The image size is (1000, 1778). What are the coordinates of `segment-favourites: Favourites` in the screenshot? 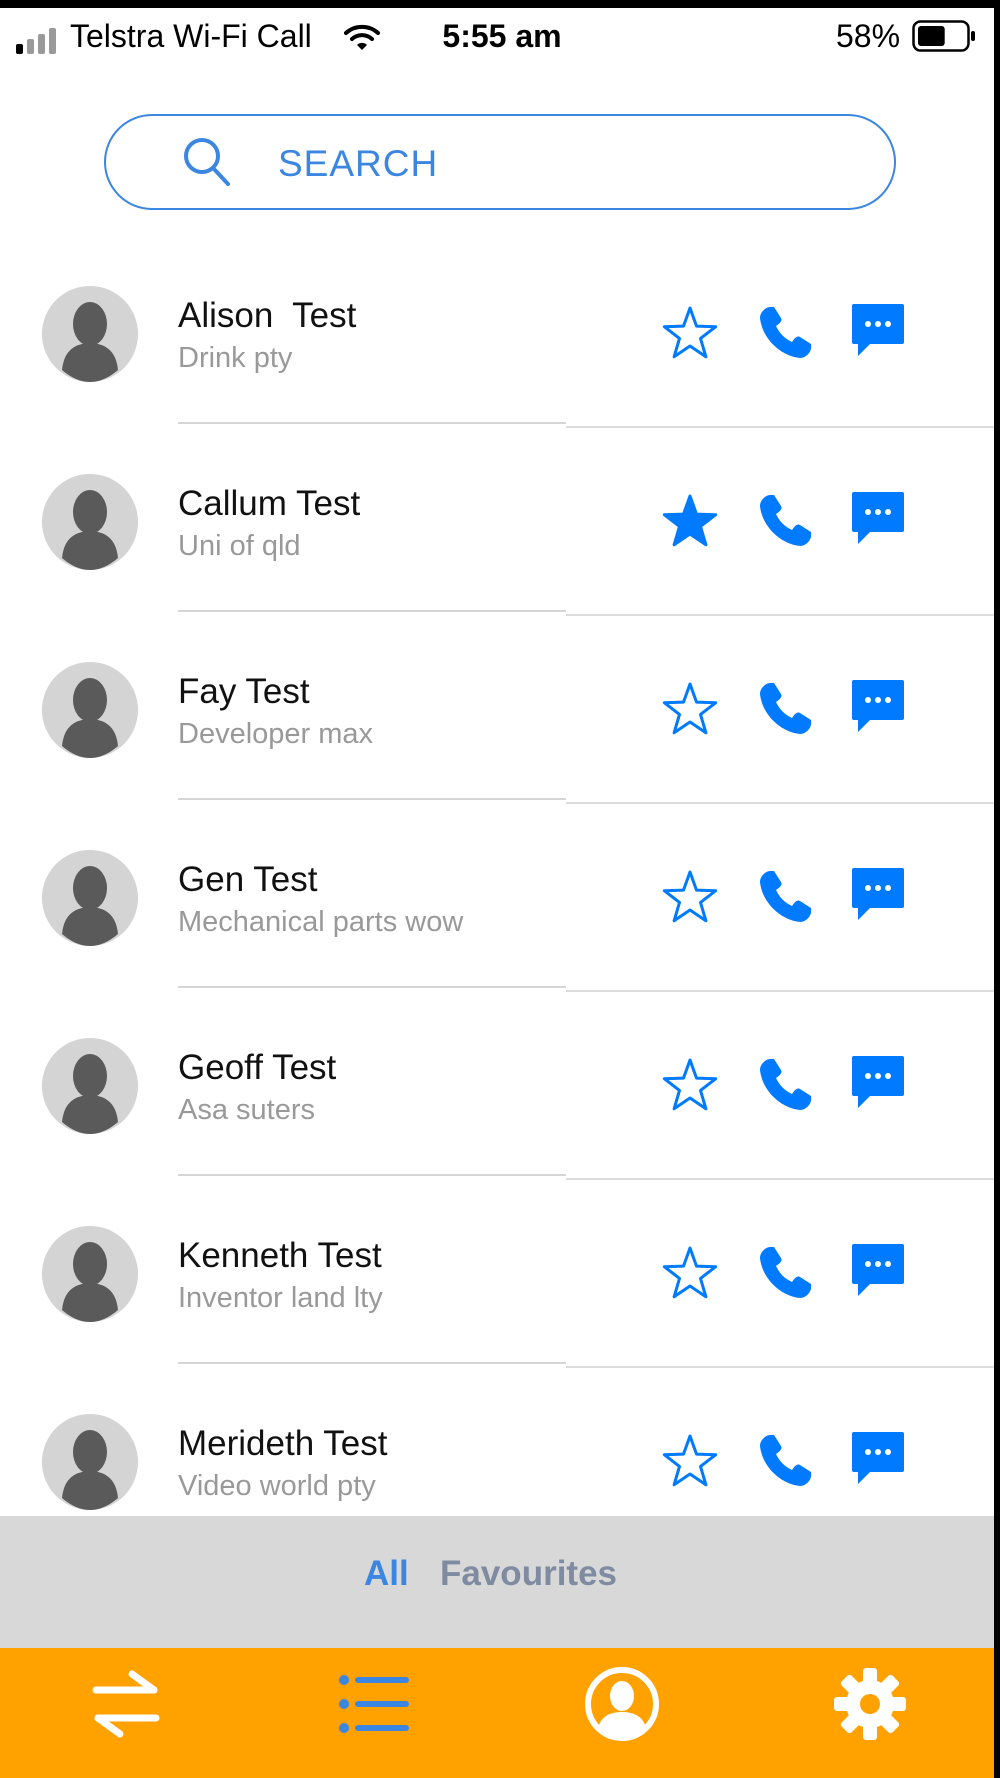 It's located at (528, 1574).